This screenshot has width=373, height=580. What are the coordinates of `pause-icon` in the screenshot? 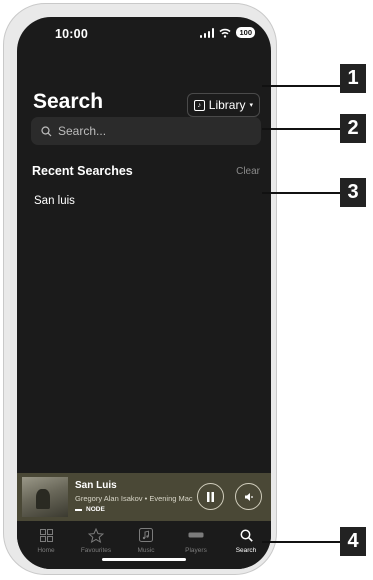 It's located at (210, 496).